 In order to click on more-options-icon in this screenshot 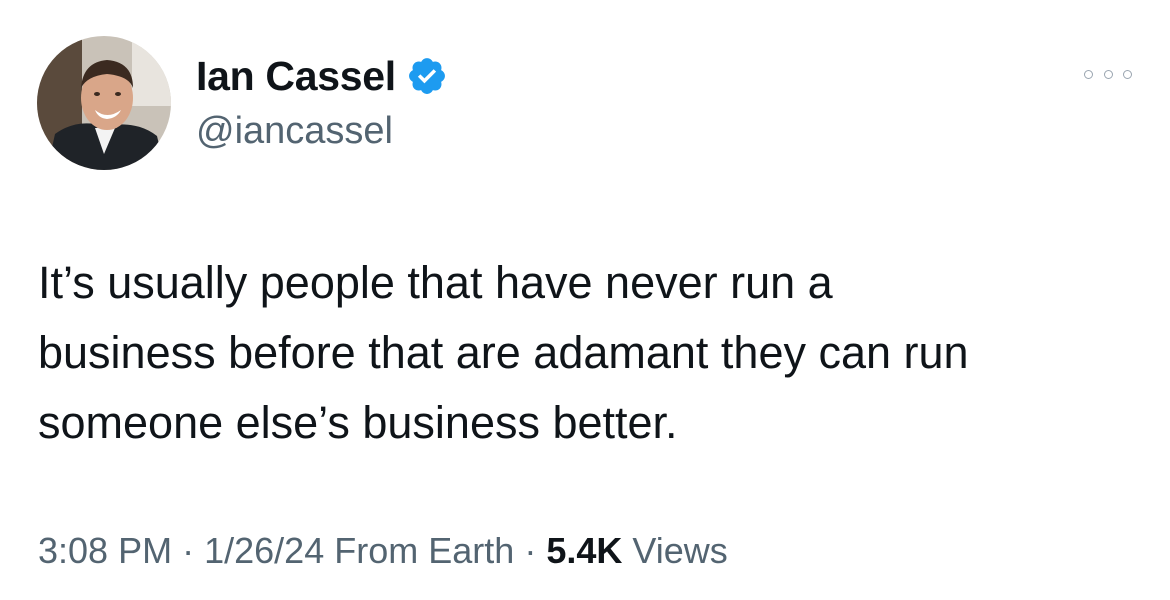, I will do `click(1108, 74)`.